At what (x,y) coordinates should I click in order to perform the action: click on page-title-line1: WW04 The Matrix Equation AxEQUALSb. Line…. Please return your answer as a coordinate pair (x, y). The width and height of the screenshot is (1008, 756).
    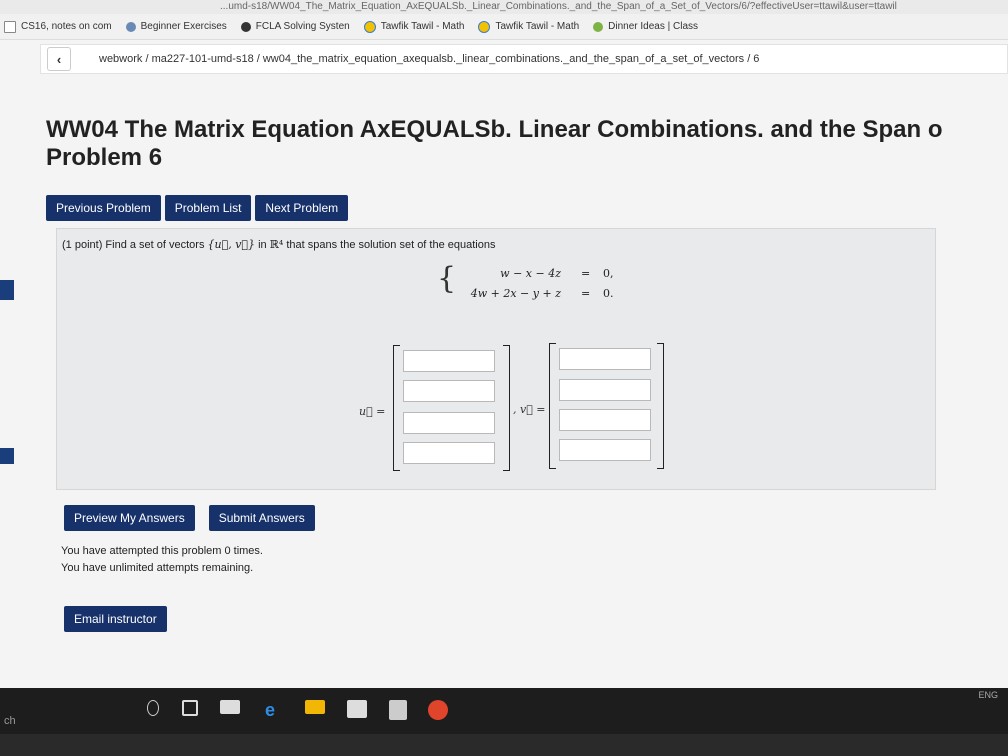
    Looking at the image, I should click on (494, 129).